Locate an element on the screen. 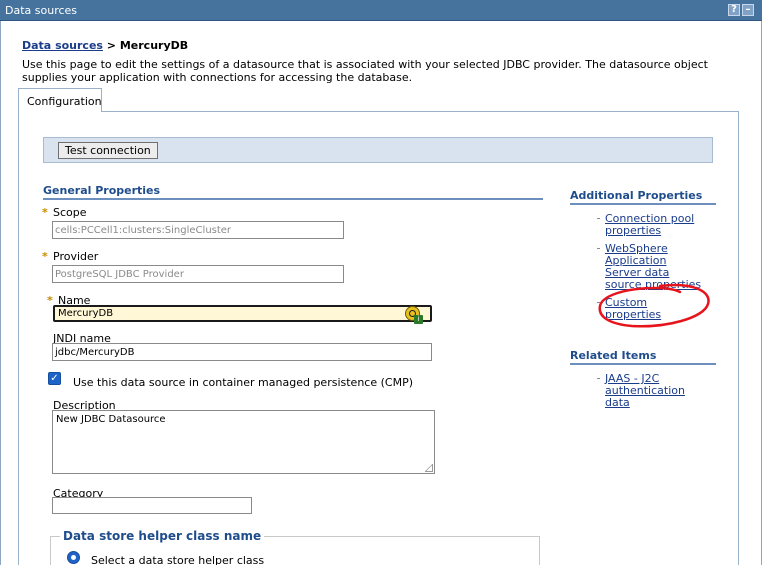 The width and height of the screenshot is (762, 565). tab-configuration: Configuration is located at coordinates (60, 100).